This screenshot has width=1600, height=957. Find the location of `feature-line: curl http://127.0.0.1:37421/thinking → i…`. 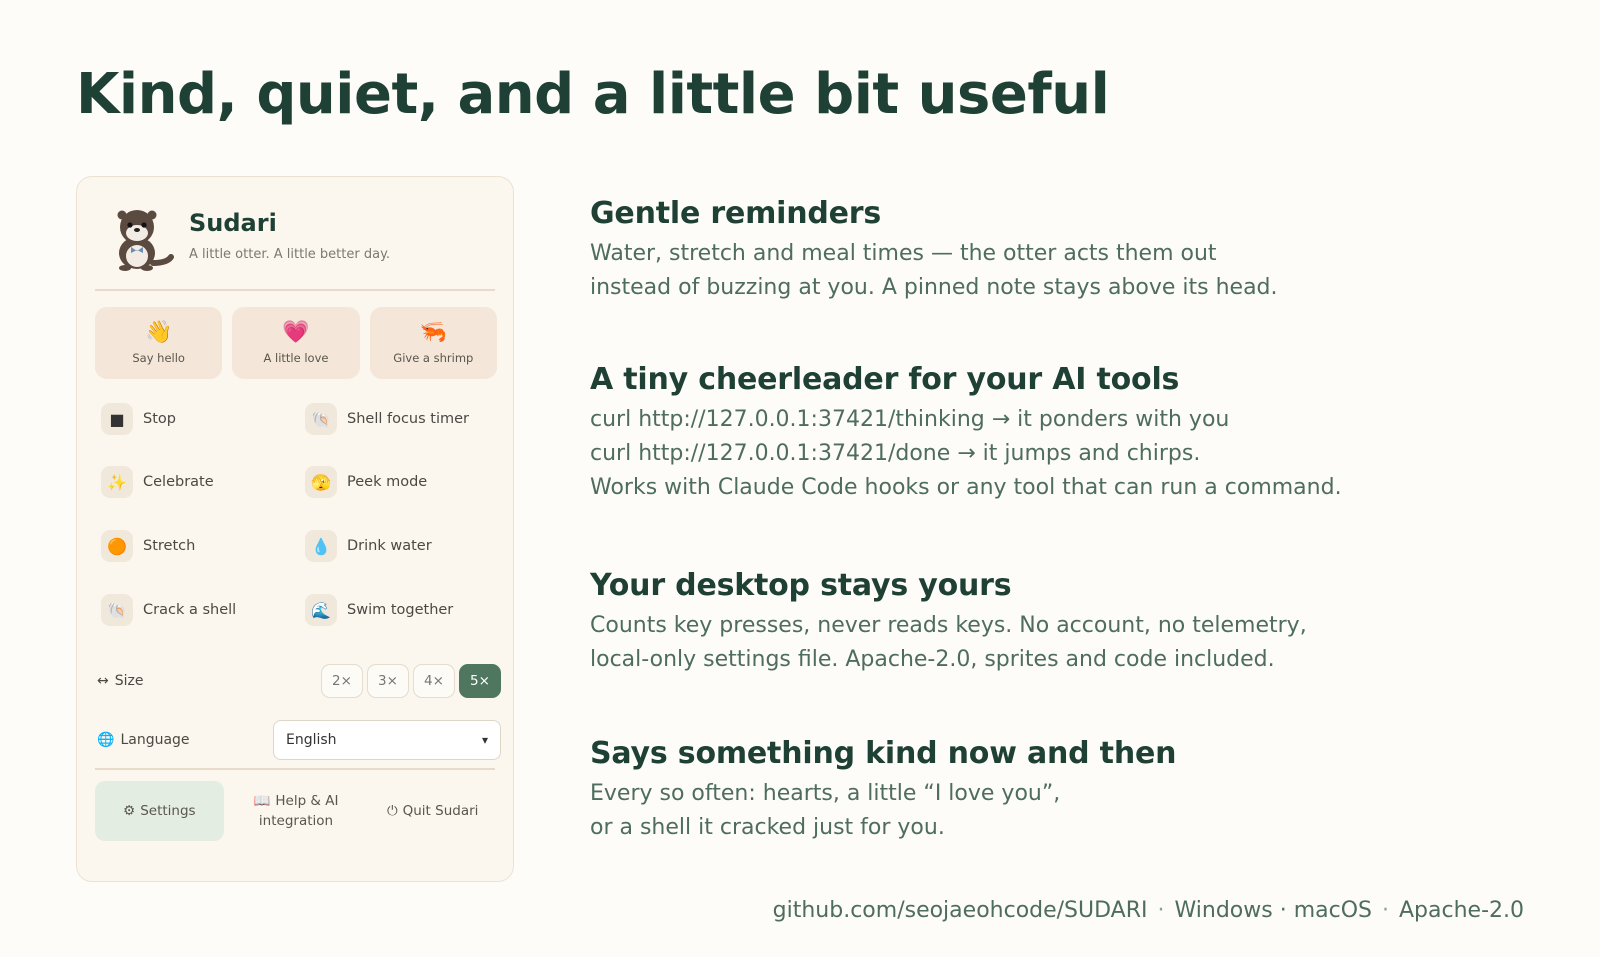

feature-line: curl http://127.0.0.1:37421/thinking → i… is located at coordinates (910, 419).